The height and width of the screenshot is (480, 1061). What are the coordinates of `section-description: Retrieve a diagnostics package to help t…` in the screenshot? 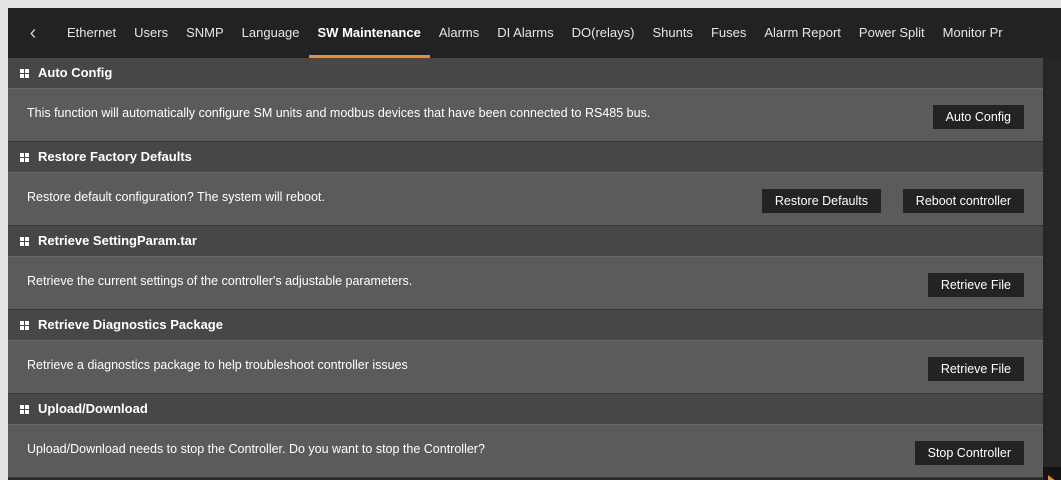 It's located at (217, 365).